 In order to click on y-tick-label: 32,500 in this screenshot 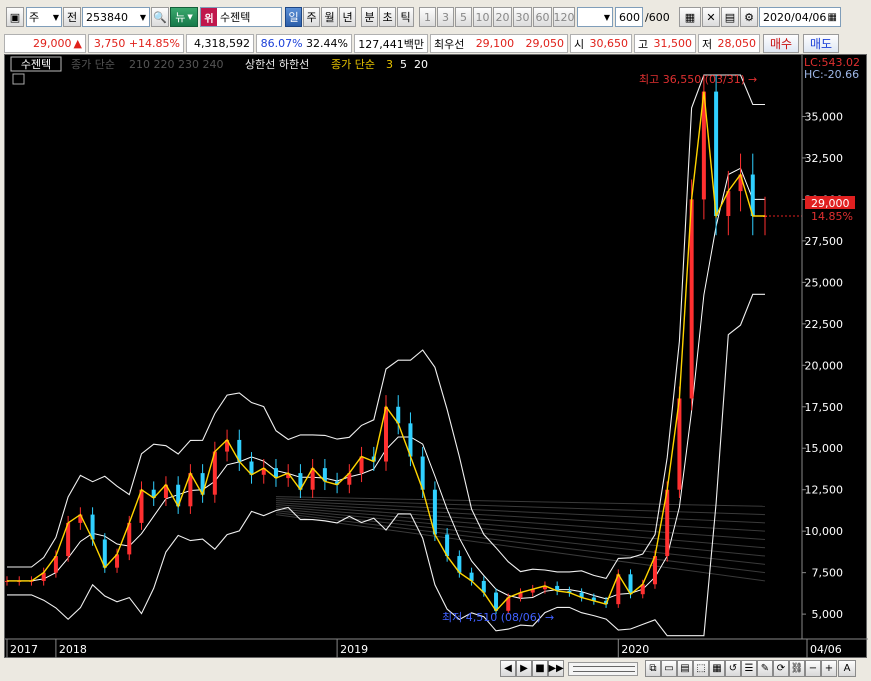, I will do `click(824, 158)`.